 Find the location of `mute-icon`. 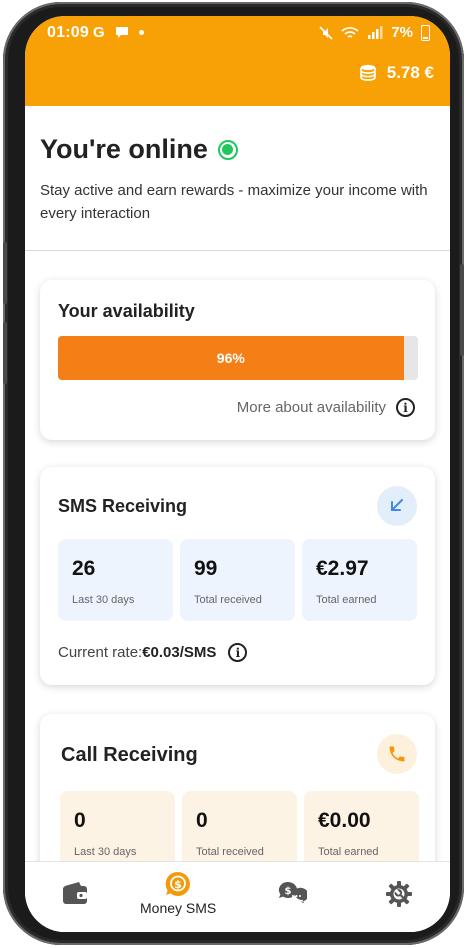

mute-icon is located at coordinates (326, 32).